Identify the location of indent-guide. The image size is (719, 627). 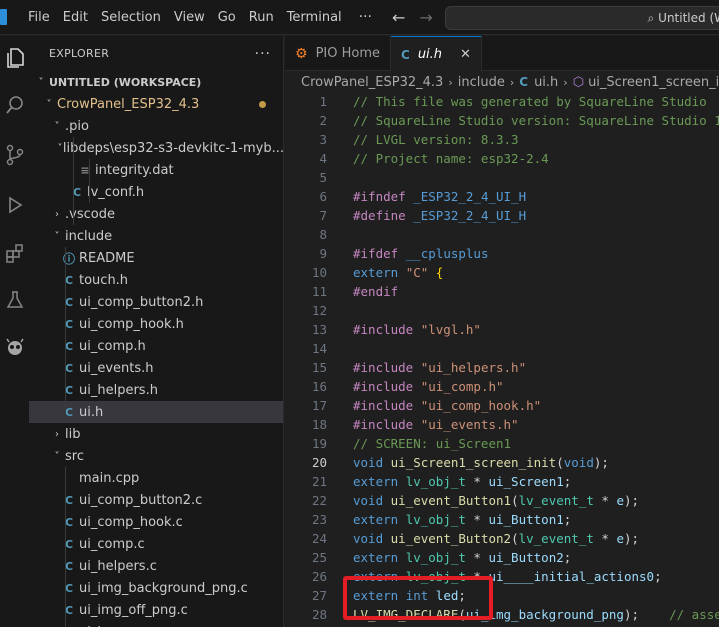
(73, 181).